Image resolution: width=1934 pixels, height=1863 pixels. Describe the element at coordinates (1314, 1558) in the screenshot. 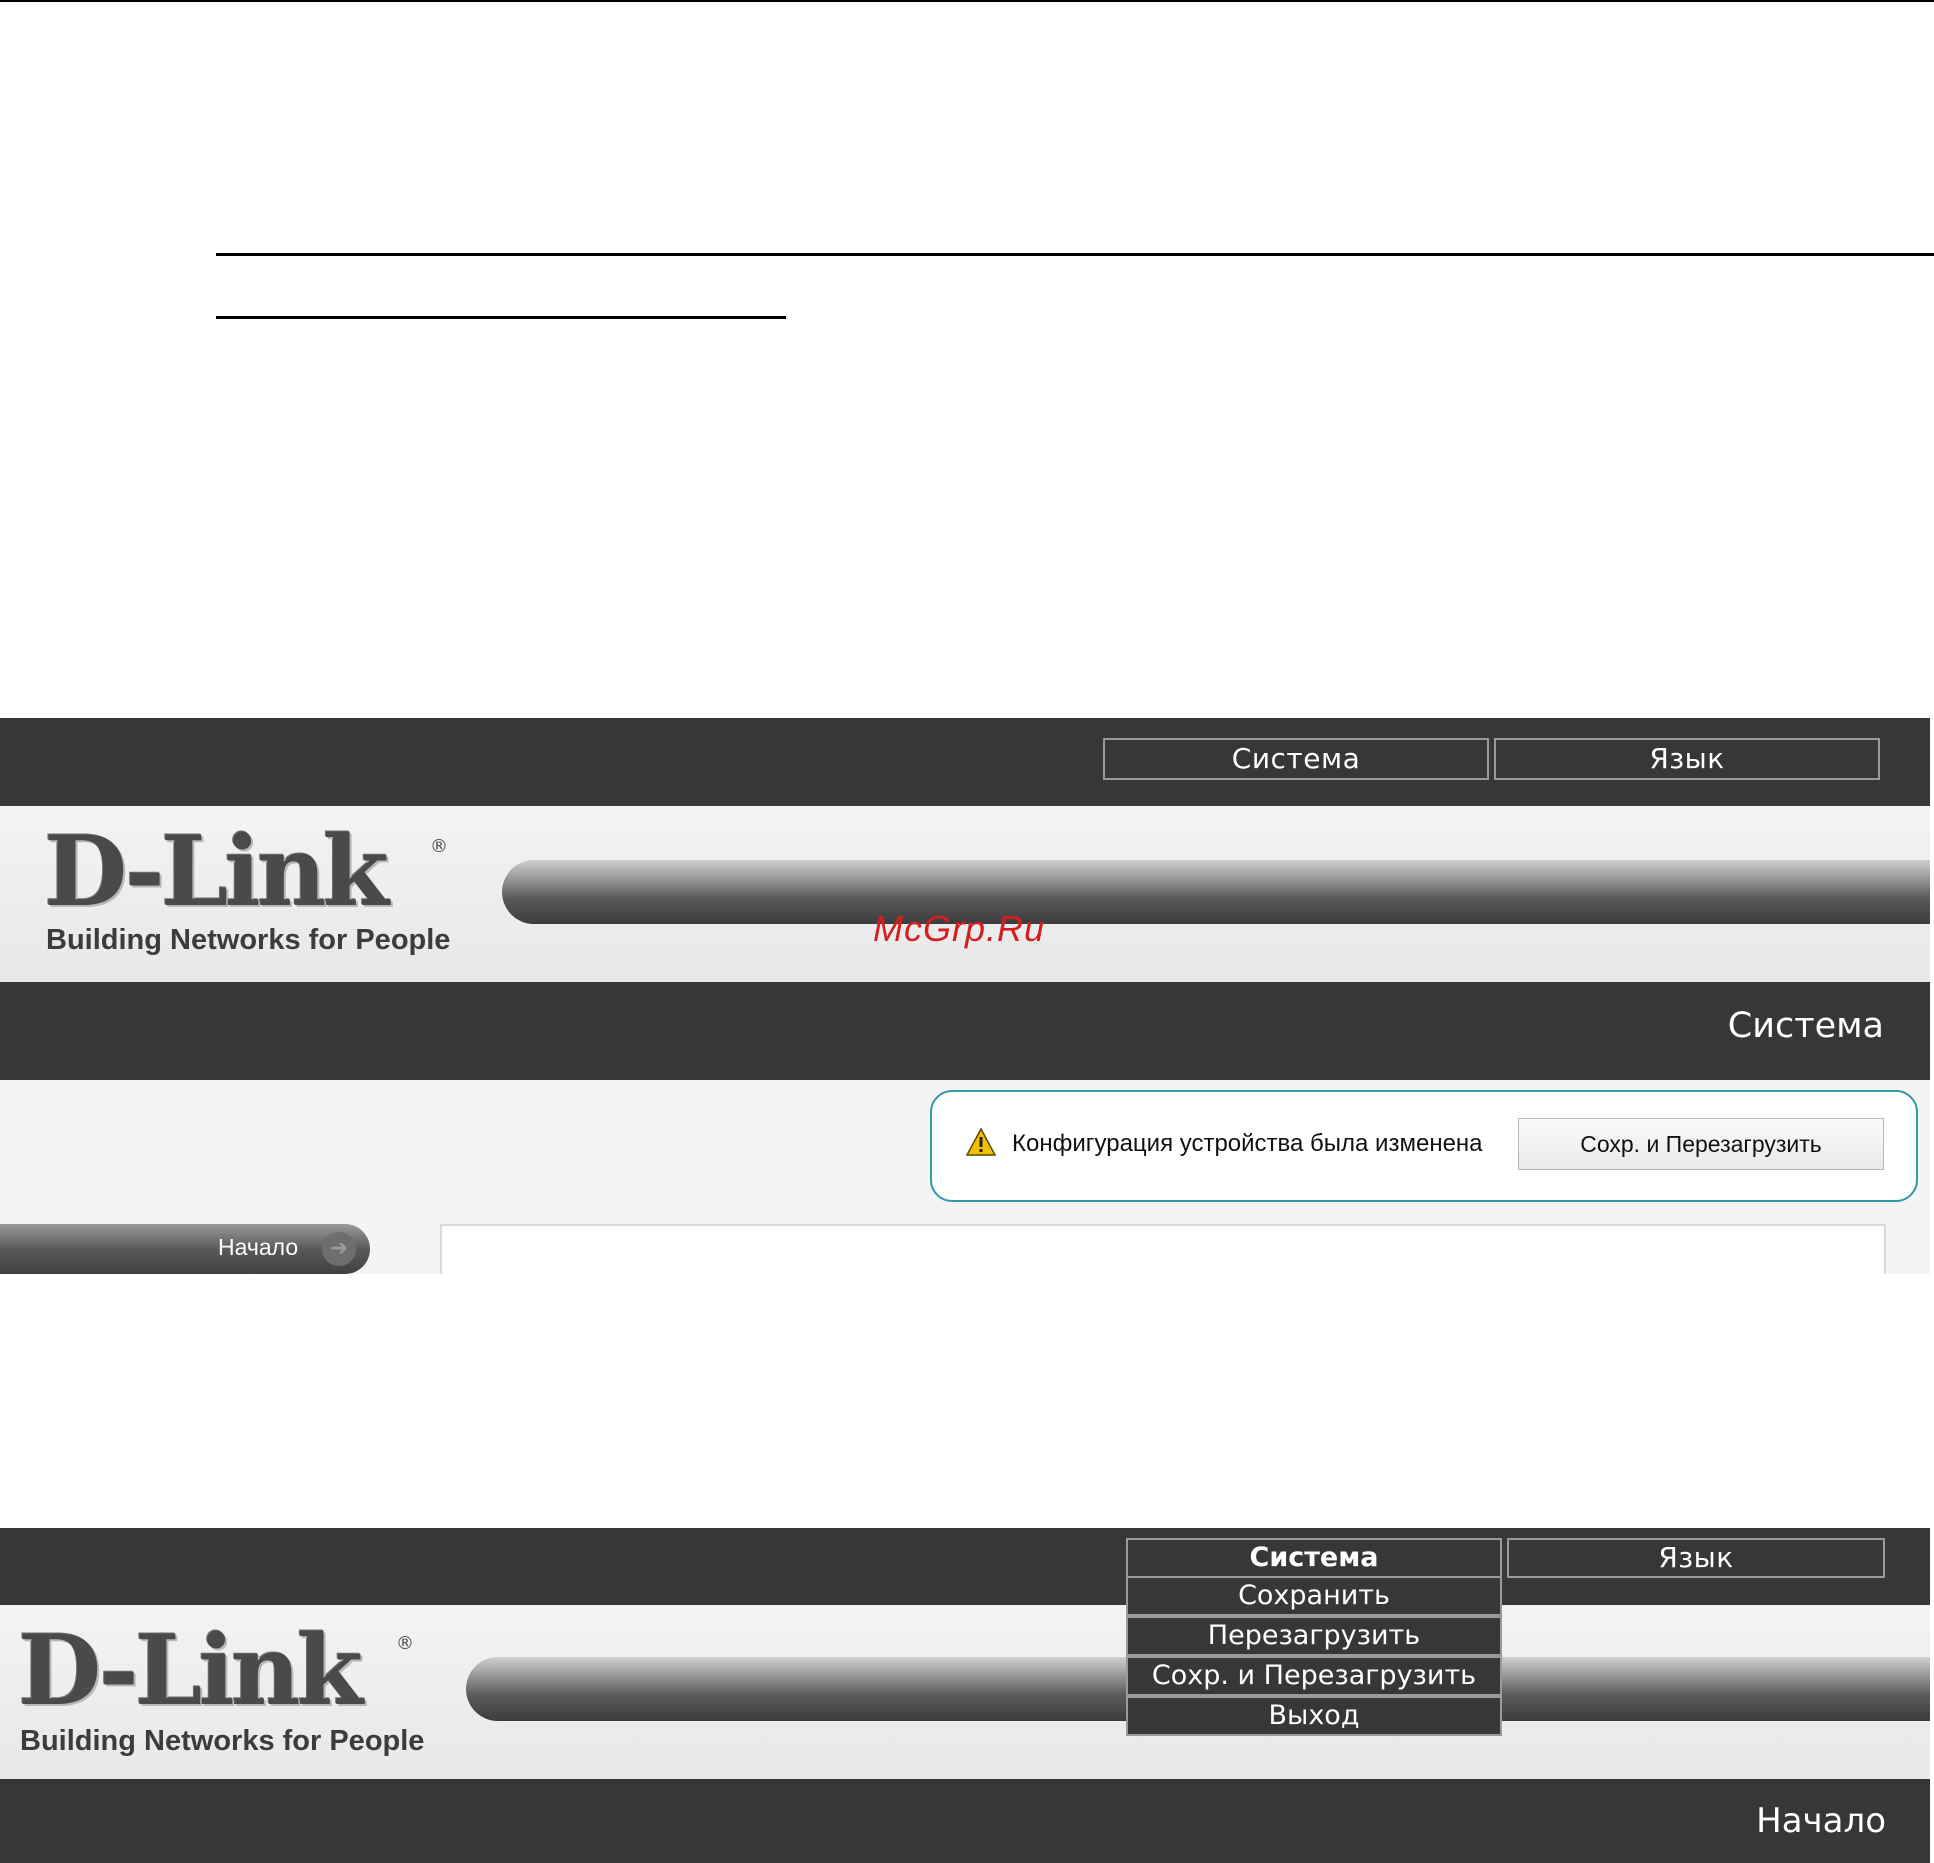

I see `nav-system-button-active: Система` at that location.